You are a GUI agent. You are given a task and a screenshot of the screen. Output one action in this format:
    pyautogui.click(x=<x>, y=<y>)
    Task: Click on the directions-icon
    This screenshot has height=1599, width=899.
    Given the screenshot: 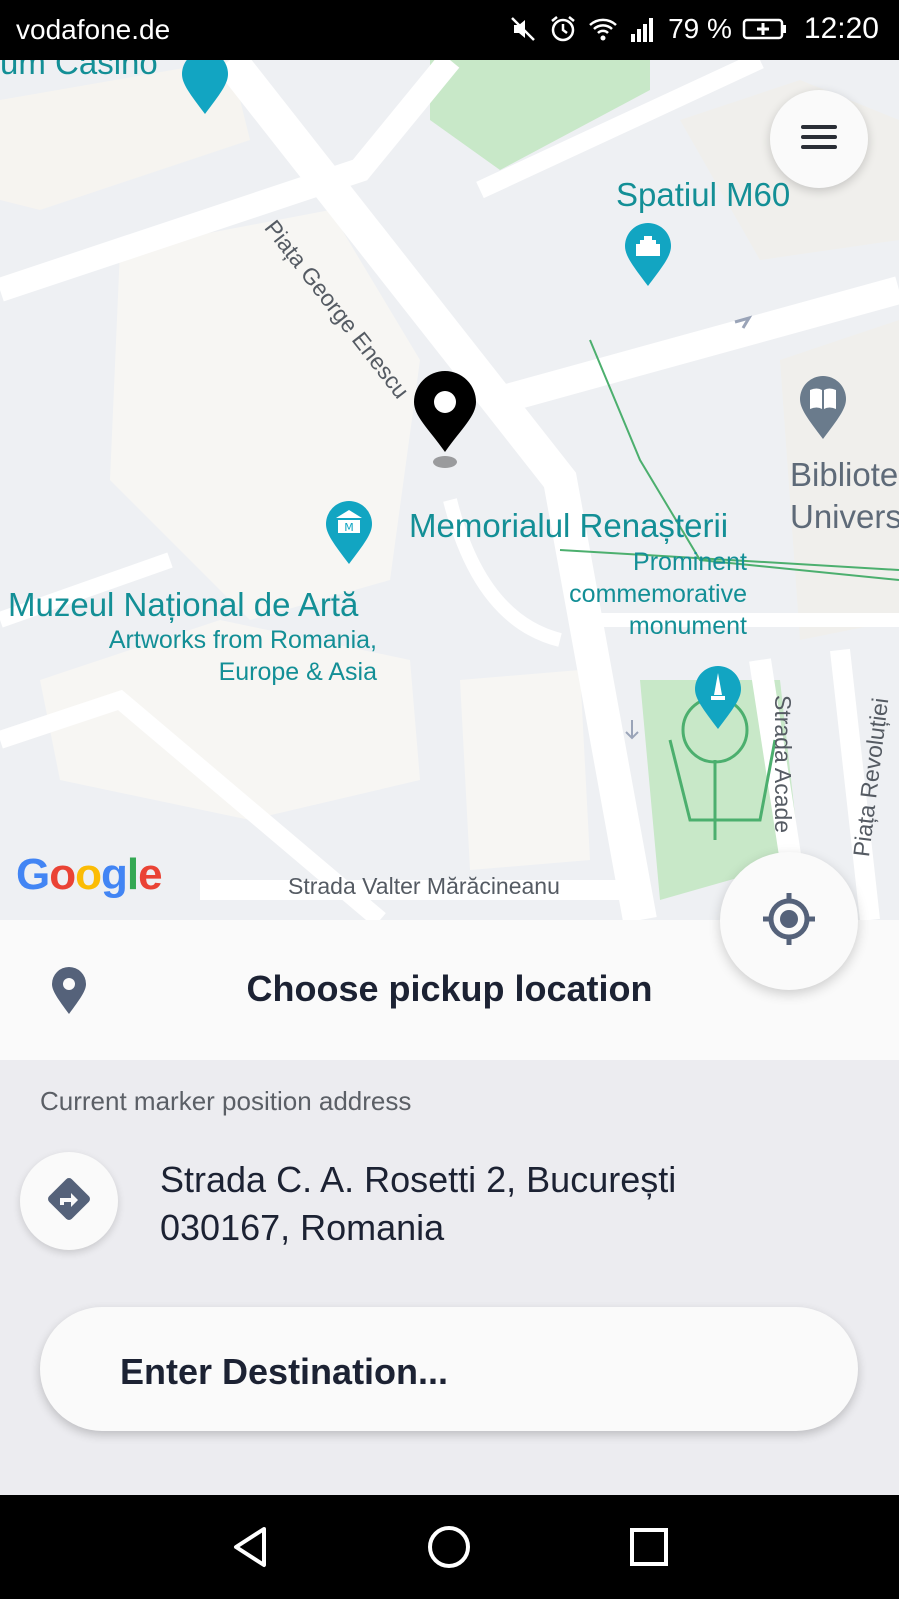 What is the action you would take?
    pyautogui.click(x=69, y=1201)
    